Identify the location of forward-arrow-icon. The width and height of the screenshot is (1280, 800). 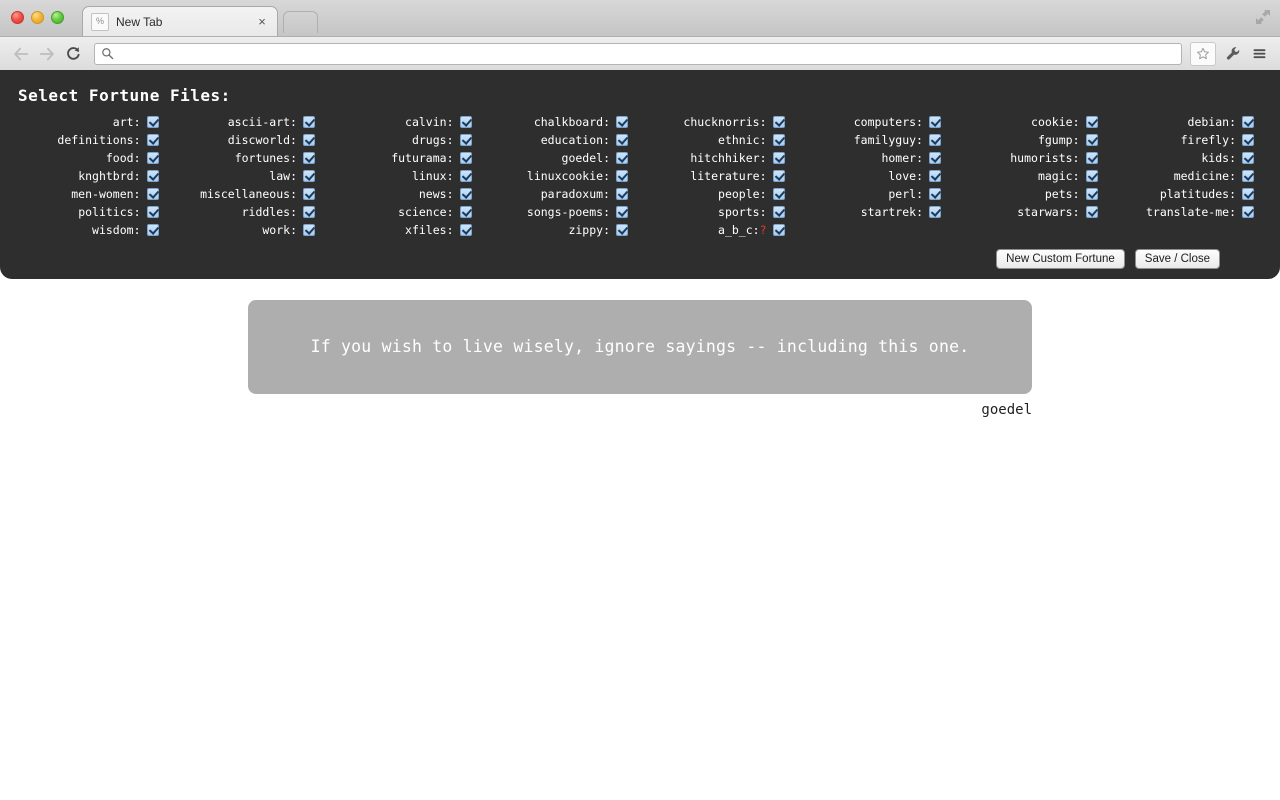
(47, 54).